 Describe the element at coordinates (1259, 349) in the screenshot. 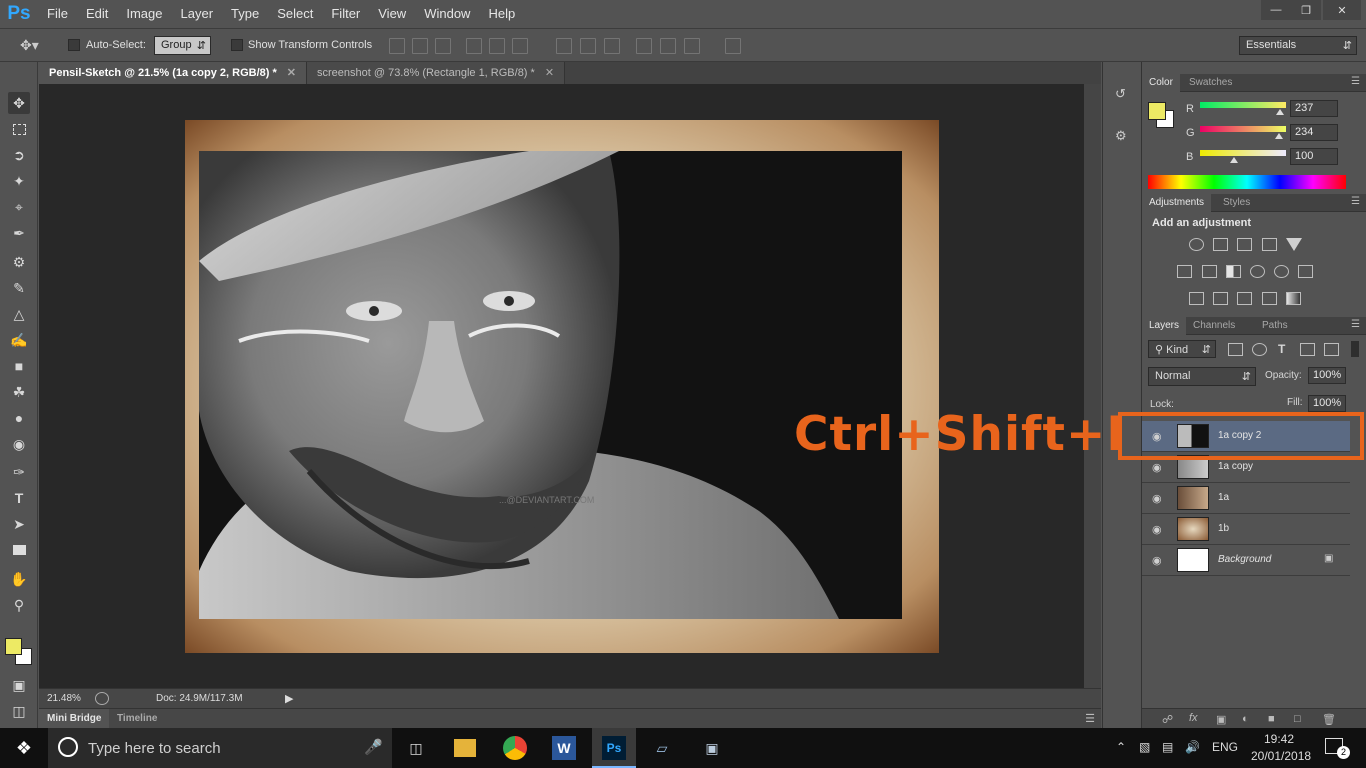

I see `filter-adjustment-icon` at that location.